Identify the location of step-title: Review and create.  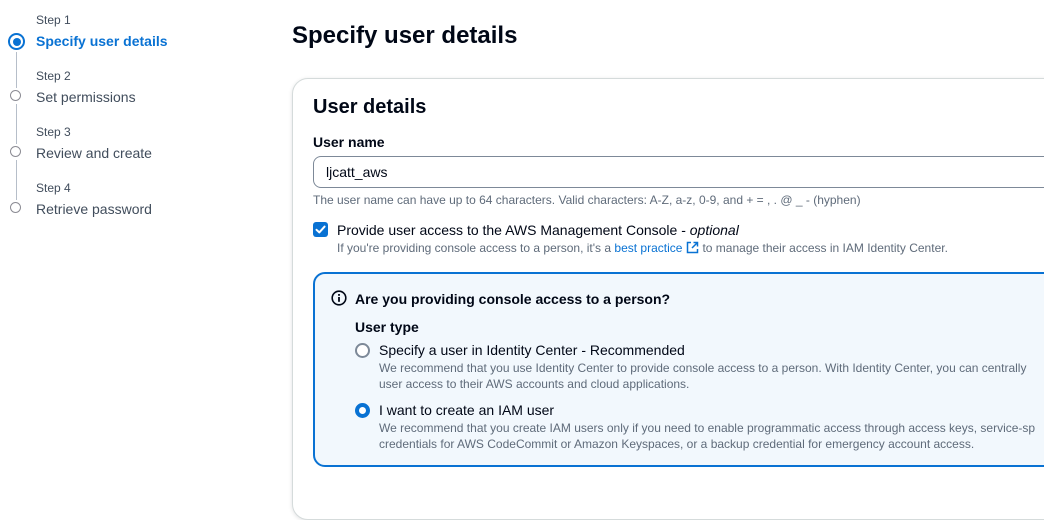
(94, 153).